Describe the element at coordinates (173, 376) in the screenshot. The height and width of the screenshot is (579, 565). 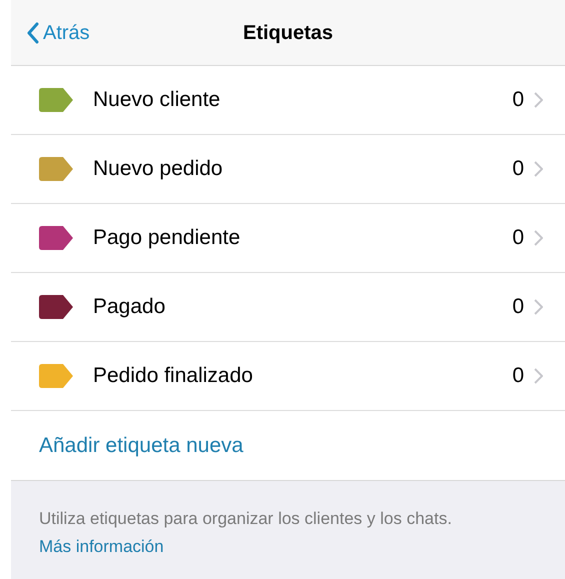
I see `label-name: Pedido finalizado` at that location.